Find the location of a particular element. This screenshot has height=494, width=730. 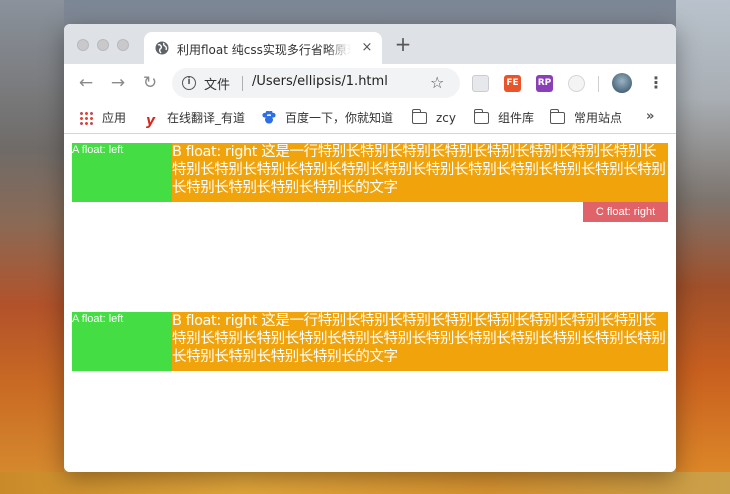

title-bar: 利用float 纯css实现多行省略原理 × + is located at coordinates (370, 44).